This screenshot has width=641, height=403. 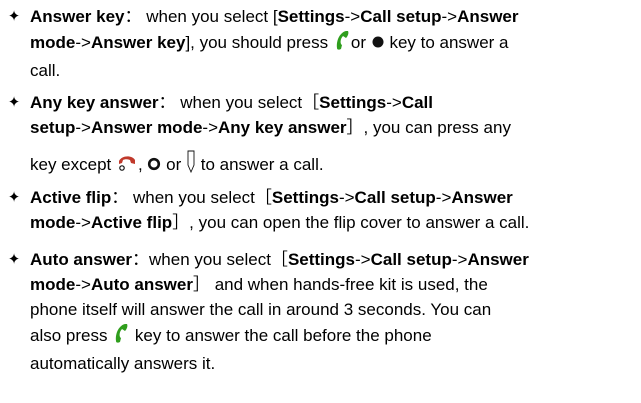 I want to click on center-key-ring-icon, so click(x=154, y=165).